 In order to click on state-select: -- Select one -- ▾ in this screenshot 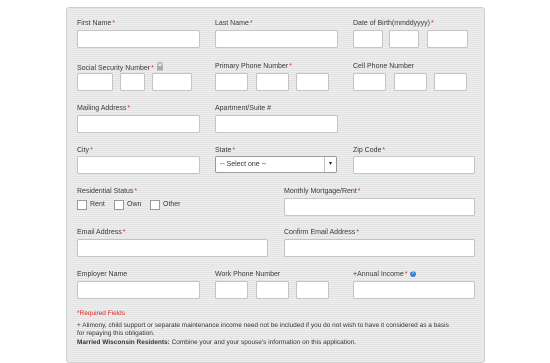, I will do `click(276, 164)`.